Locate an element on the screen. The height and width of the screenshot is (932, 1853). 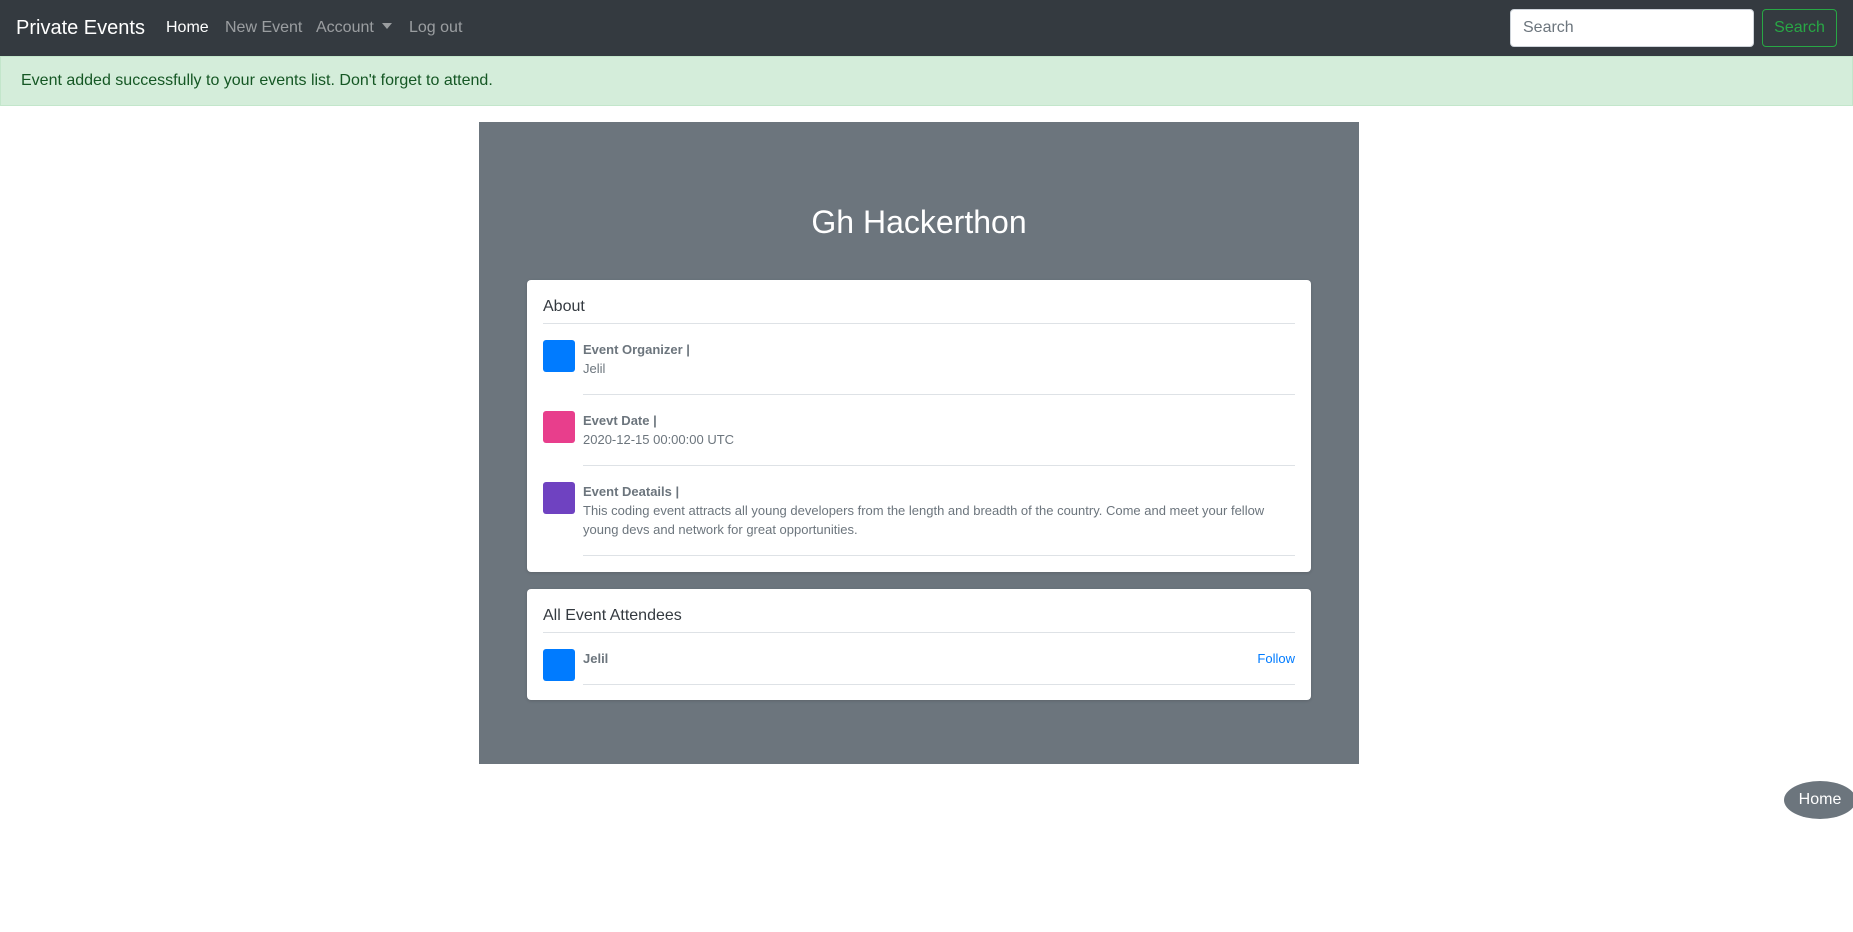
brand-link: Private Events is located at coordinates (80, 28).